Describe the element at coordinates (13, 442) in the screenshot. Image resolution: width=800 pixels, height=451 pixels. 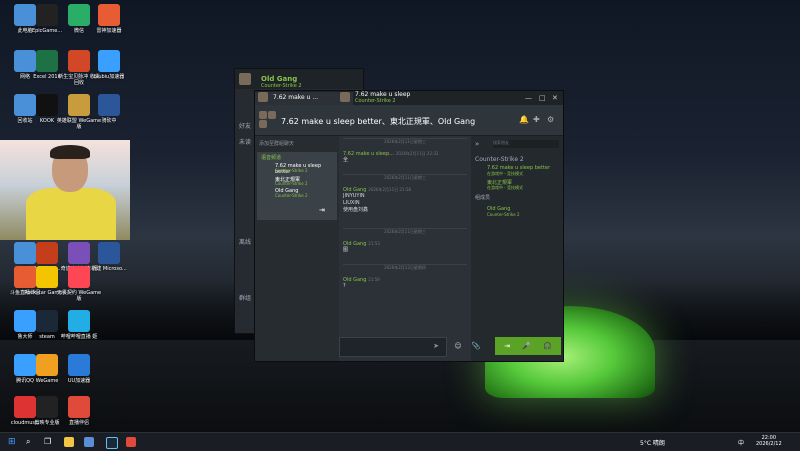
I see `windows-icon: ⊞` at that location.